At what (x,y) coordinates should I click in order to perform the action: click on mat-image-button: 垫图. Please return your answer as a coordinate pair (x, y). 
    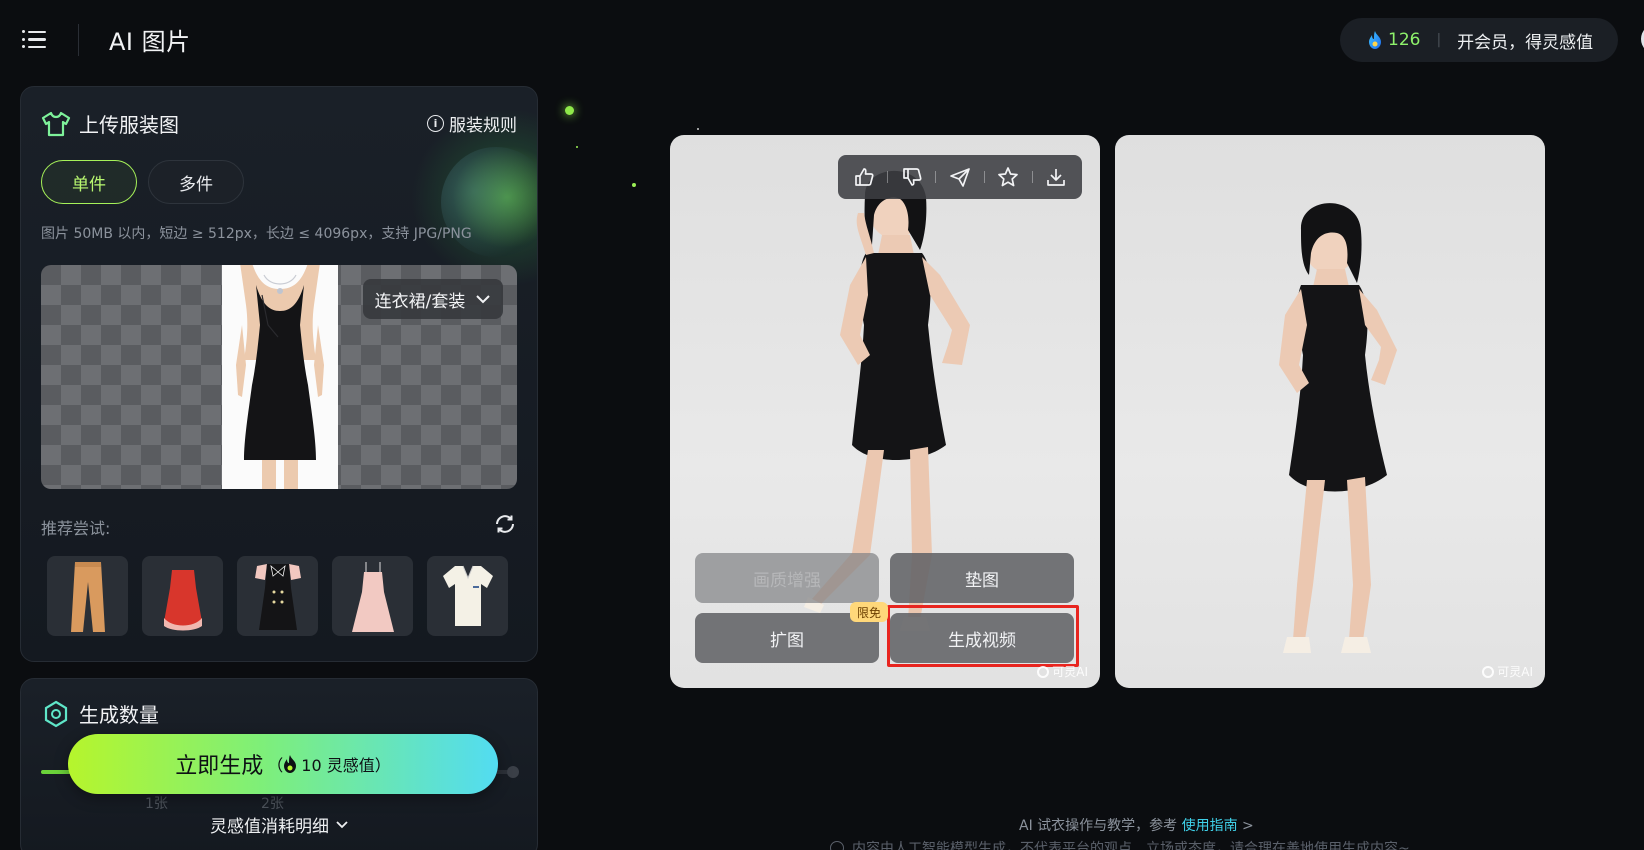
    Looking at the image, I should click on (982, 578).